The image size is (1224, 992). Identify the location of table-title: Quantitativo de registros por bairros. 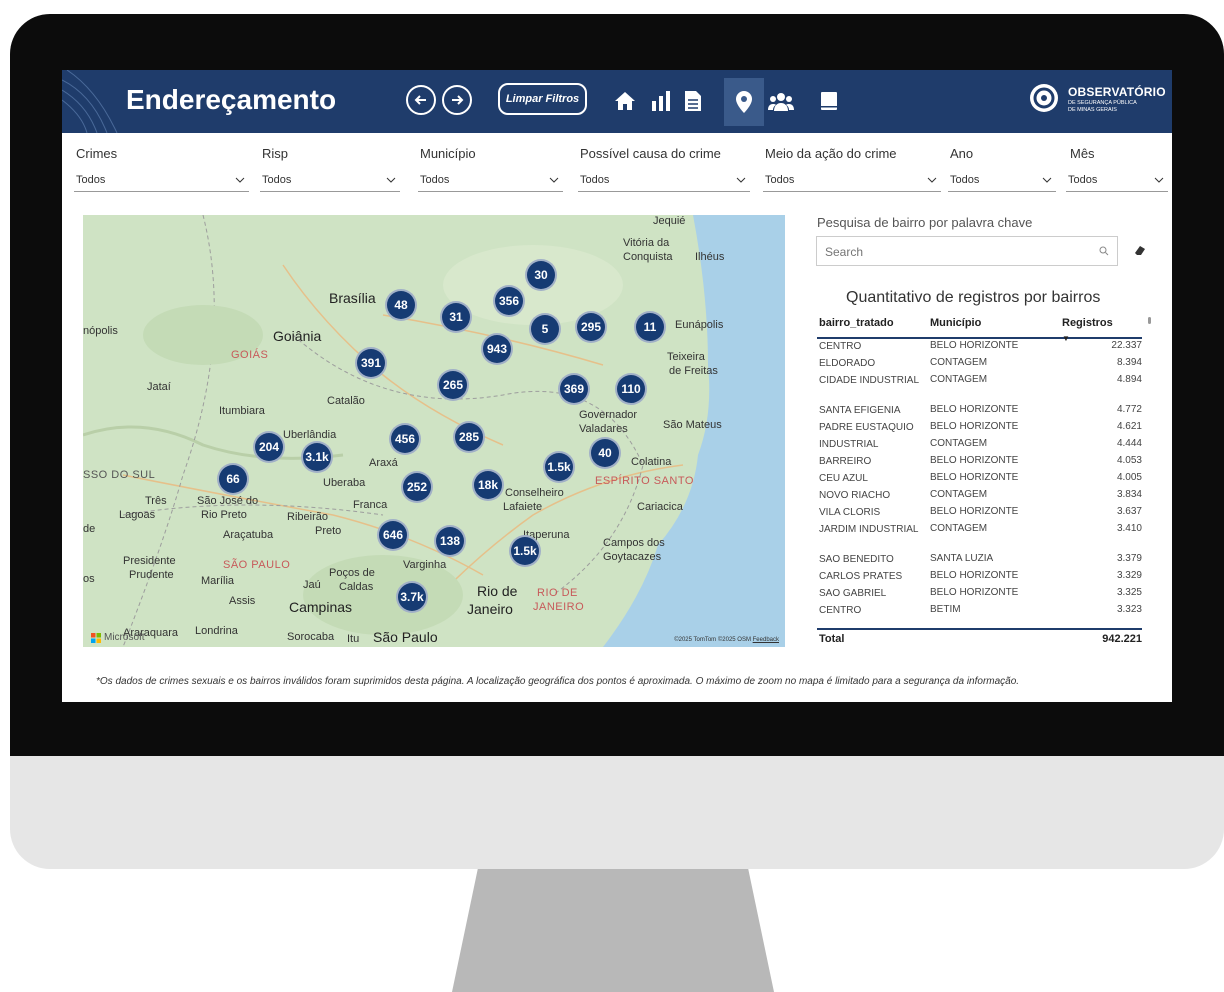
(973, 297).